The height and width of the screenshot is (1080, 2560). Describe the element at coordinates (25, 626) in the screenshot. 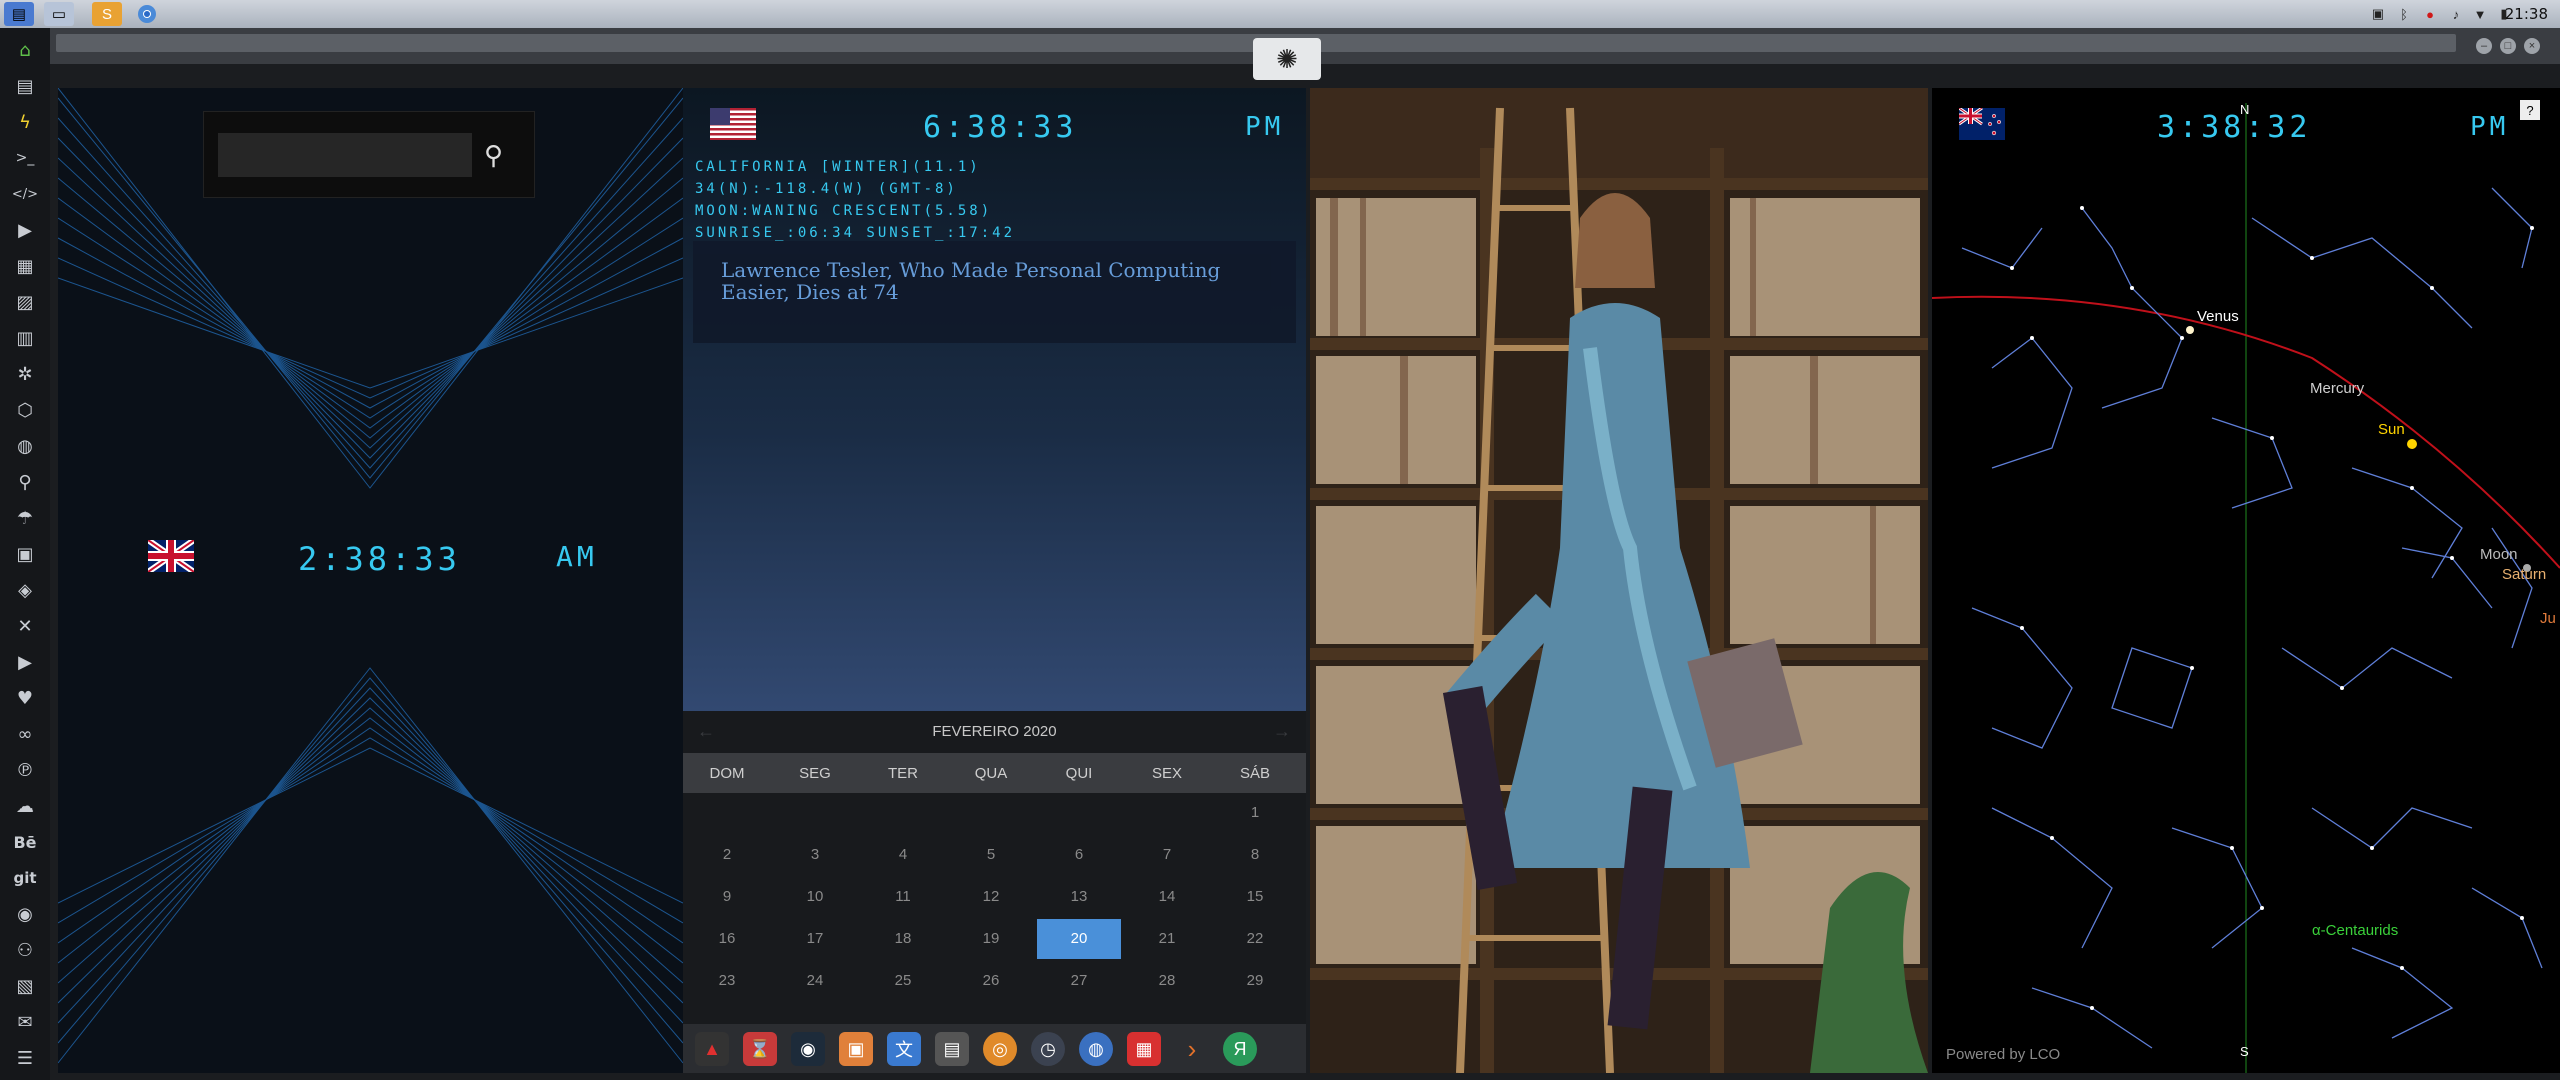

I see `tools-icon: ✕` at that location.